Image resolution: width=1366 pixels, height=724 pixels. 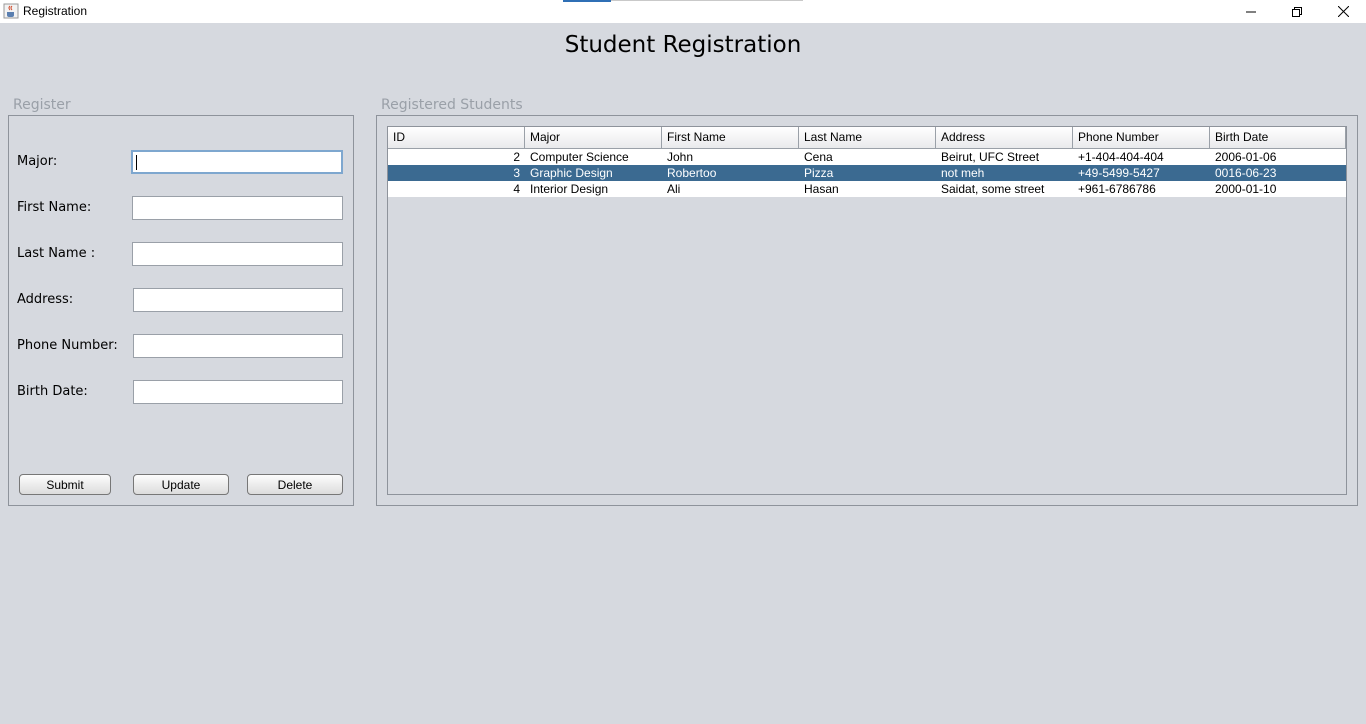 I want to click on minimize-icon, so click(x=1251, y=11).